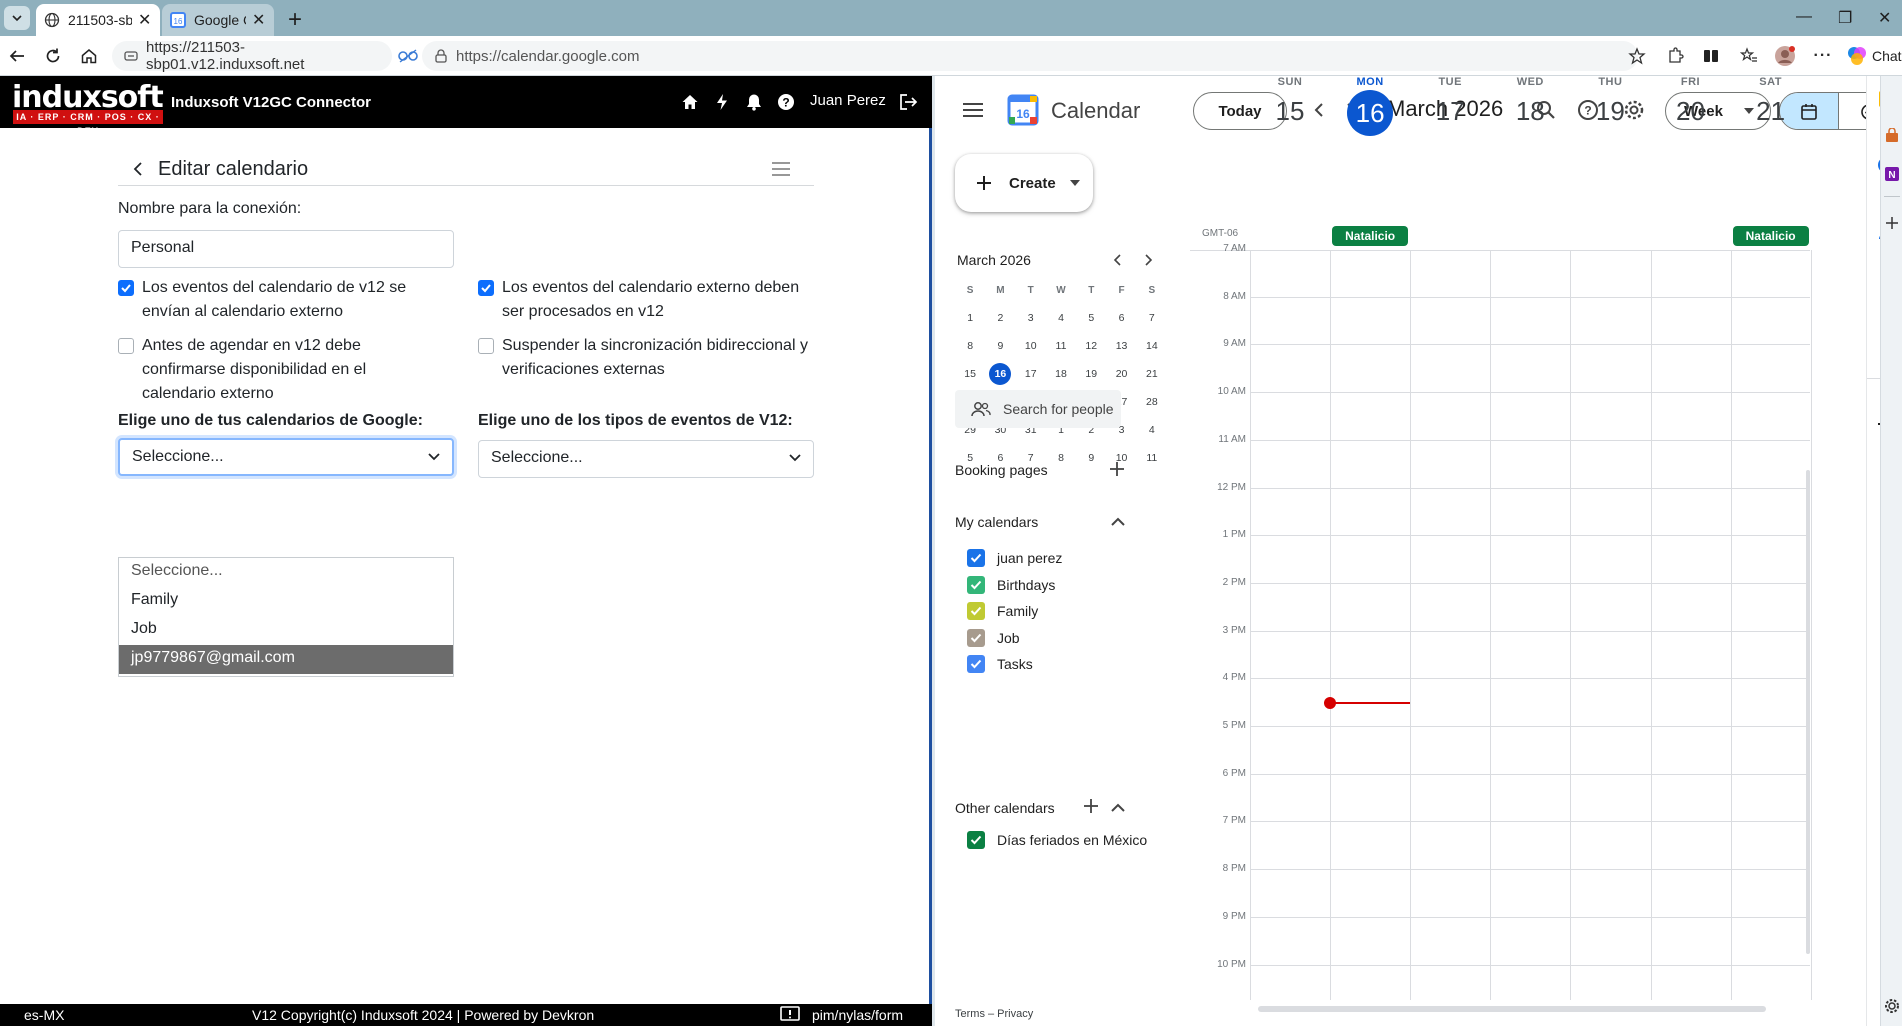 The width and height of the screenshot is (1902, 1026). What do you see at coordinates (781, 169) in the screenshot?
I see `menu-hamburger-icon` at bounding box center [781, 169].